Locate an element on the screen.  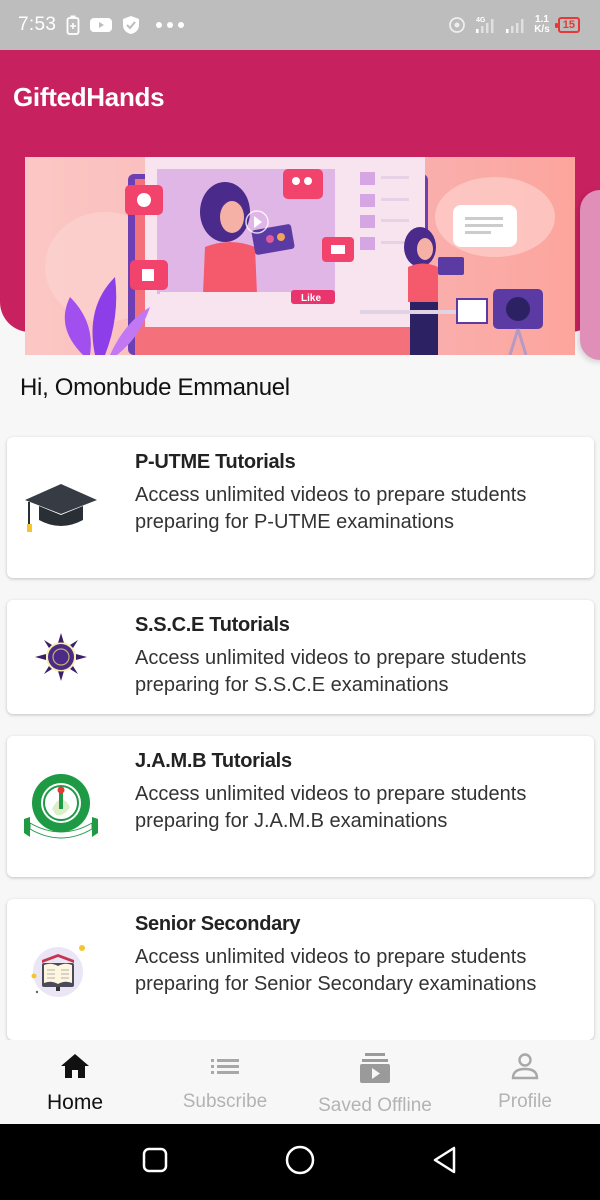
nav-item-home: Home is located at coordinates (75, 1082).